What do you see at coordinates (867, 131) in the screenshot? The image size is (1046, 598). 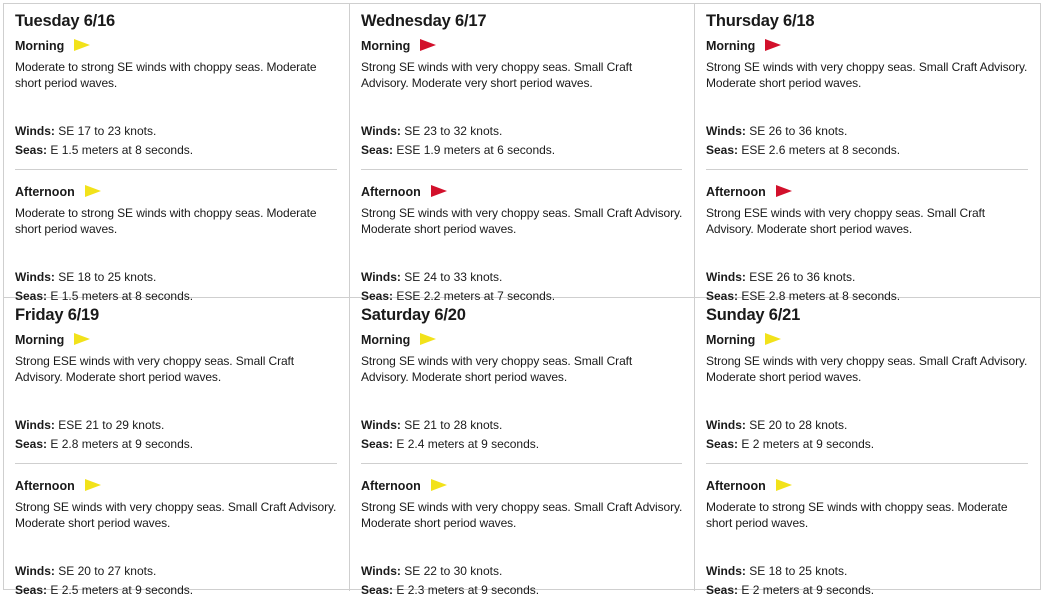 I see `winds-line: Winds: SE 26 to 36 knots.` at bounding box center [867, 131].